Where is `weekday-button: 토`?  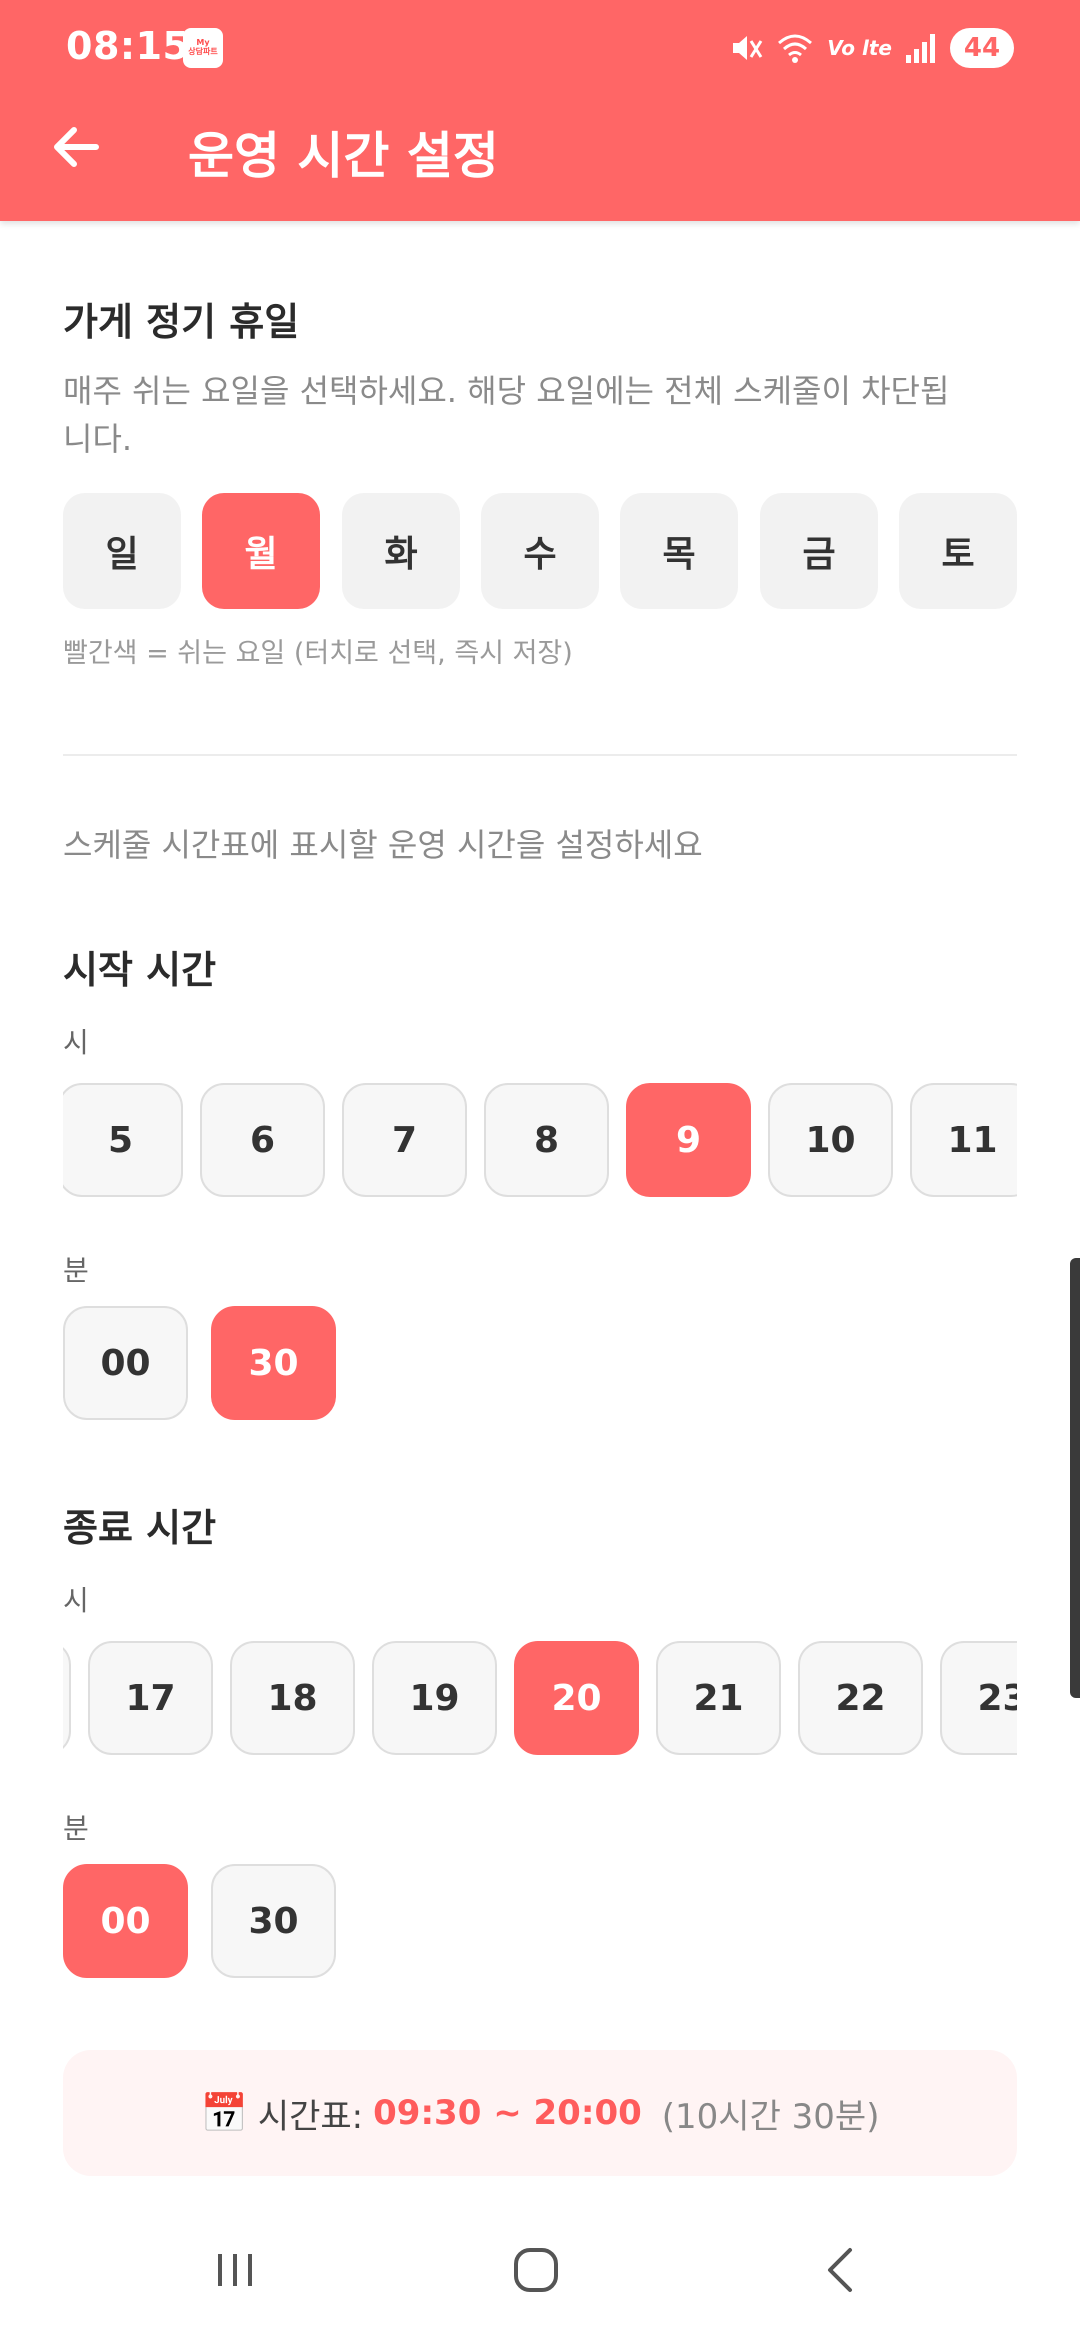
weekday-button: 토 is located at coordinates (958, 551).